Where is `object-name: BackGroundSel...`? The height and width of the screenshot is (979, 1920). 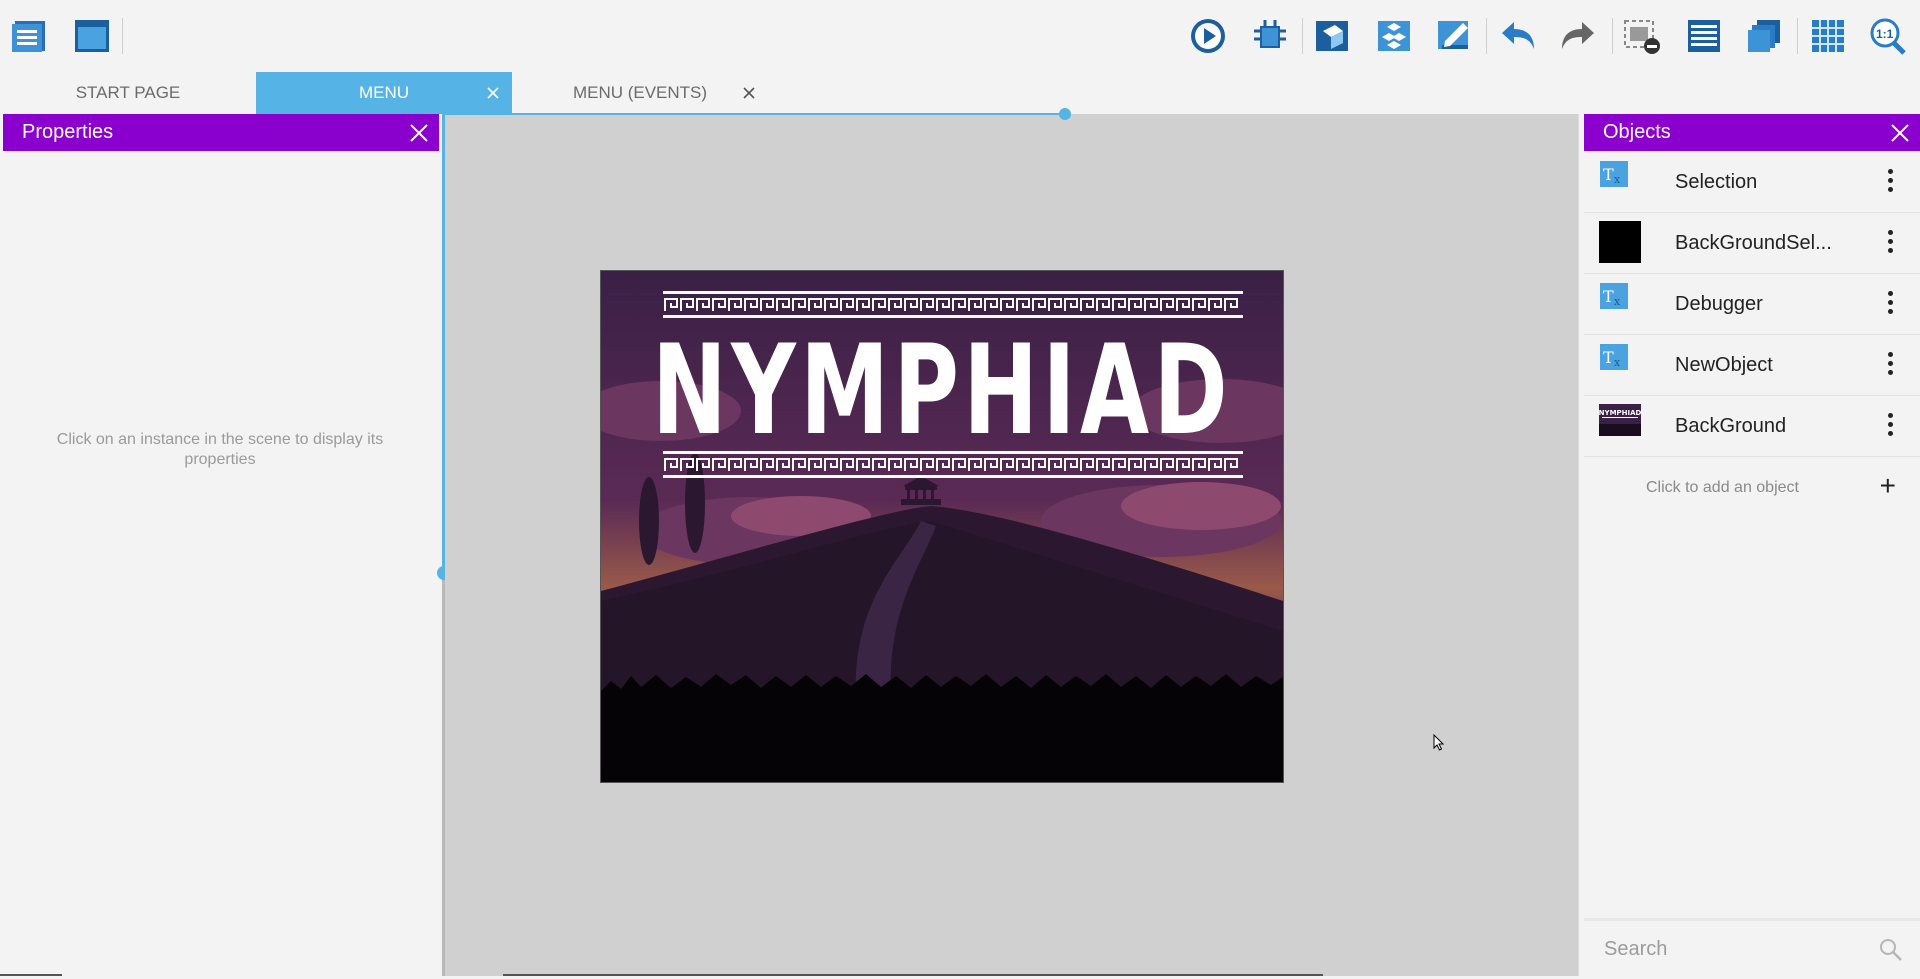
object-name: BackGroundSel... is located at coordinates (1753, 243).